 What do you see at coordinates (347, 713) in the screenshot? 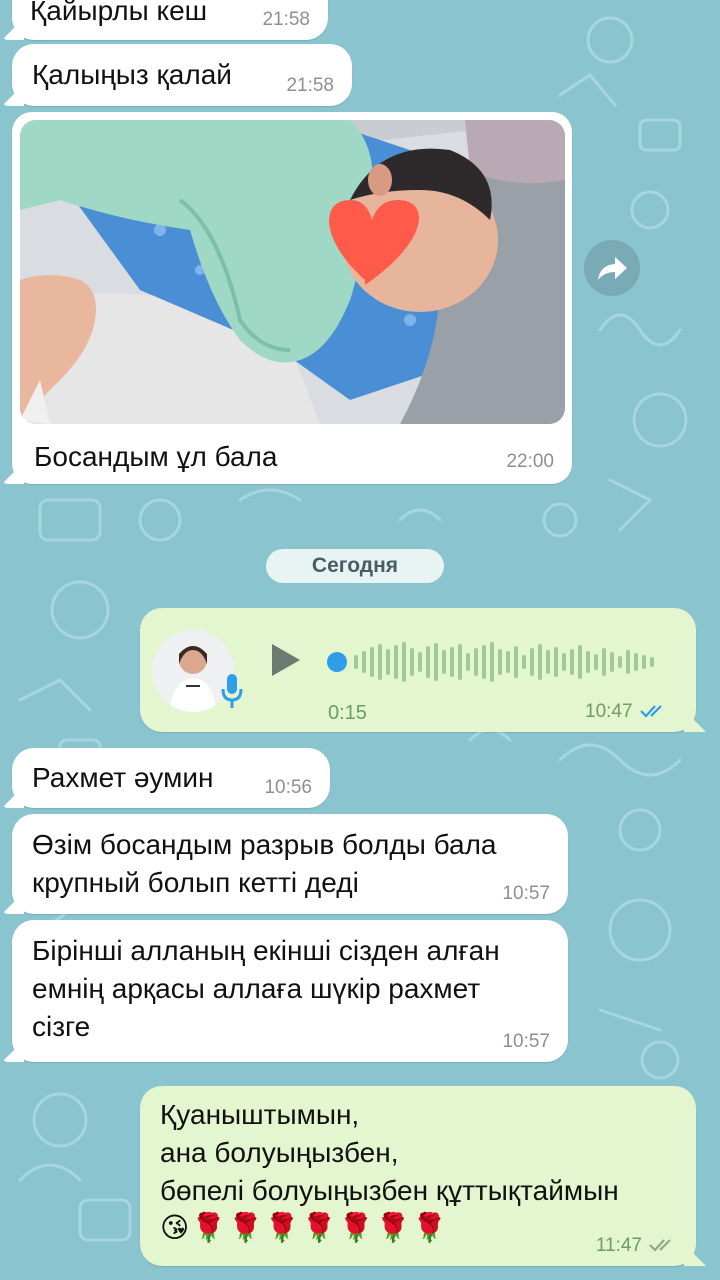
I see `voice-duration: 0:15` at bounding box center [347, 713].